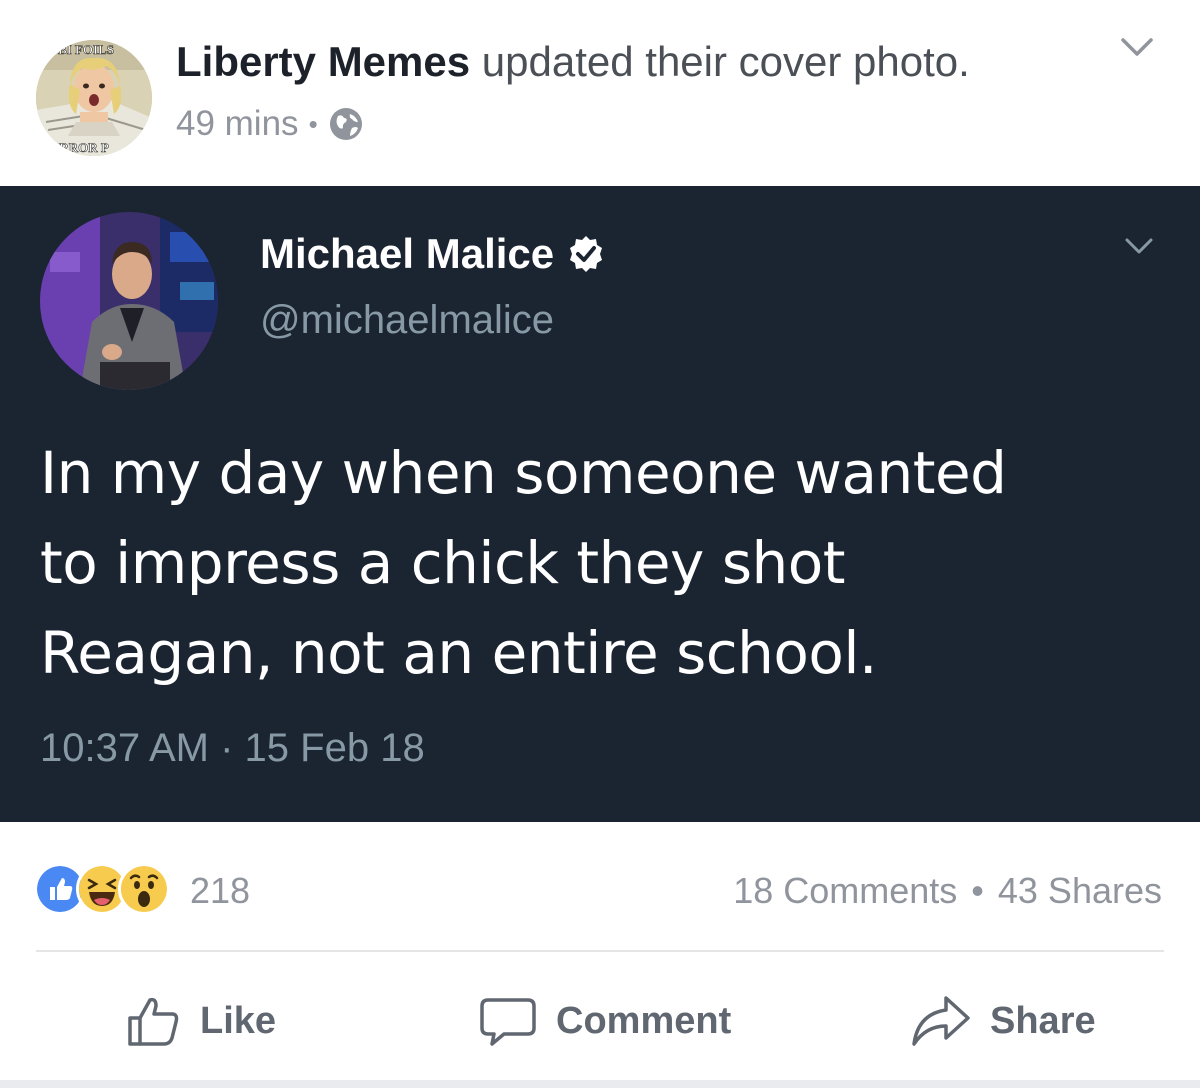 This screenshot has width=1200, height=1088. I want to click on reactions-summary: 218 18 Comments • 43 Shares, so click(600, 886).